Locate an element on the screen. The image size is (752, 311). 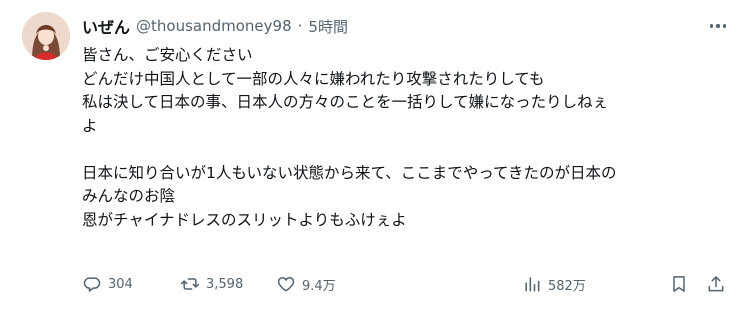
avatar is located at coordinates (46, 36).